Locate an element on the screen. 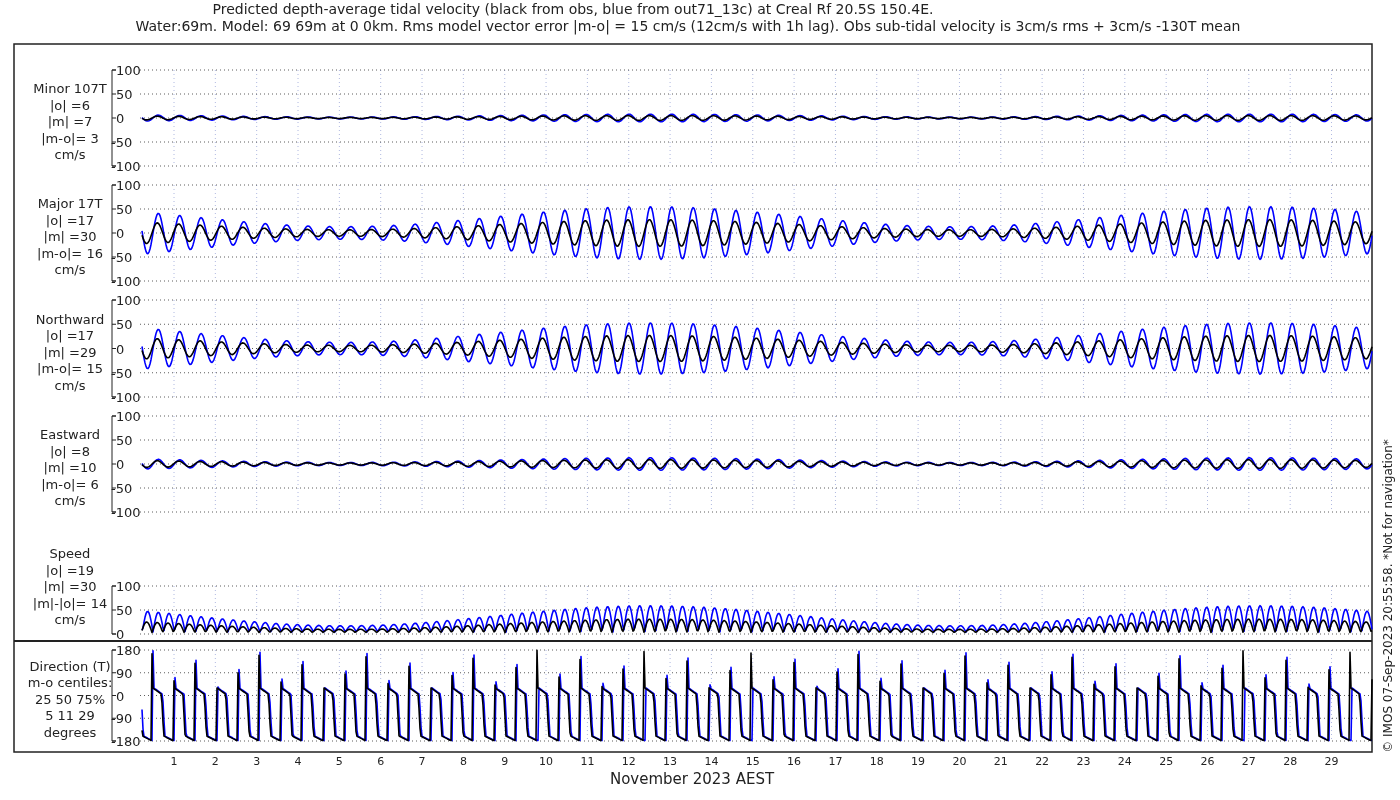  x-tick-label: 13 is located at coordinates (670, 761).